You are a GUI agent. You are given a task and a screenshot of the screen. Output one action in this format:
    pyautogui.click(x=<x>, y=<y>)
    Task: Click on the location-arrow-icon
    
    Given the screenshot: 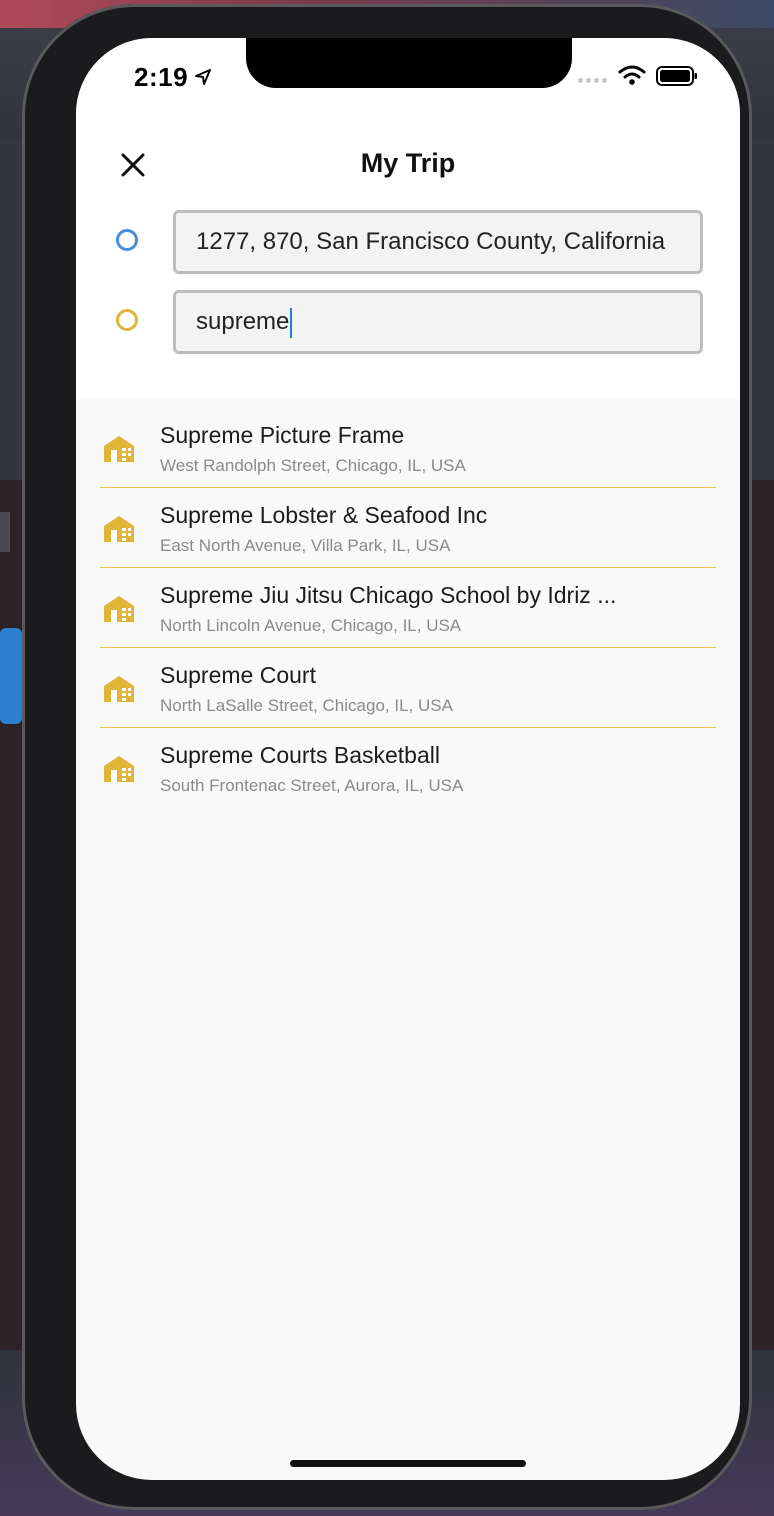 What is the action you would take?
    pyautogui.click(x=203, y=77)
    